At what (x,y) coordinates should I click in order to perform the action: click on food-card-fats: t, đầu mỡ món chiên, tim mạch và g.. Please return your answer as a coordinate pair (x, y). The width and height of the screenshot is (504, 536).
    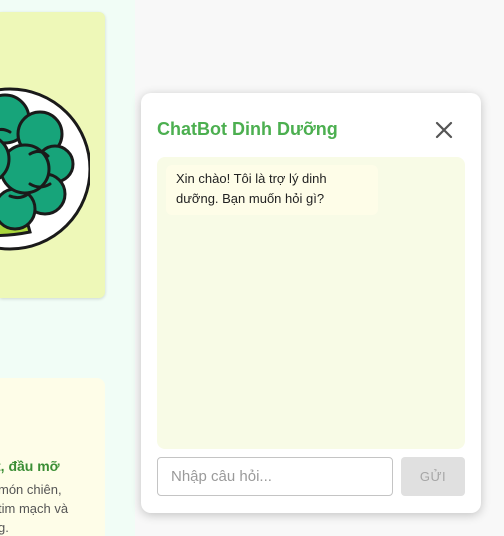
    Looking at the image, I should click on (52, 457).